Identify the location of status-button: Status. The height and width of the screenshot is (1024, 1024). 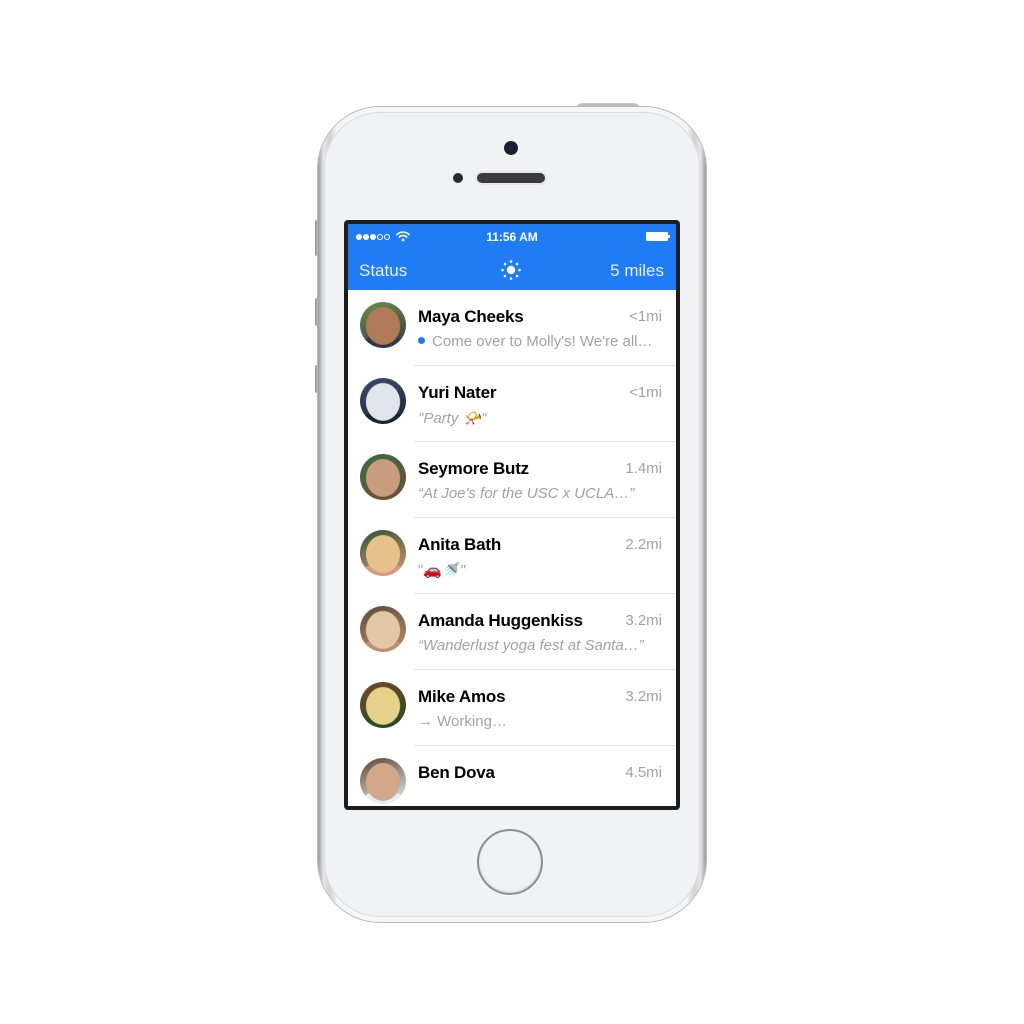
(383, 271).